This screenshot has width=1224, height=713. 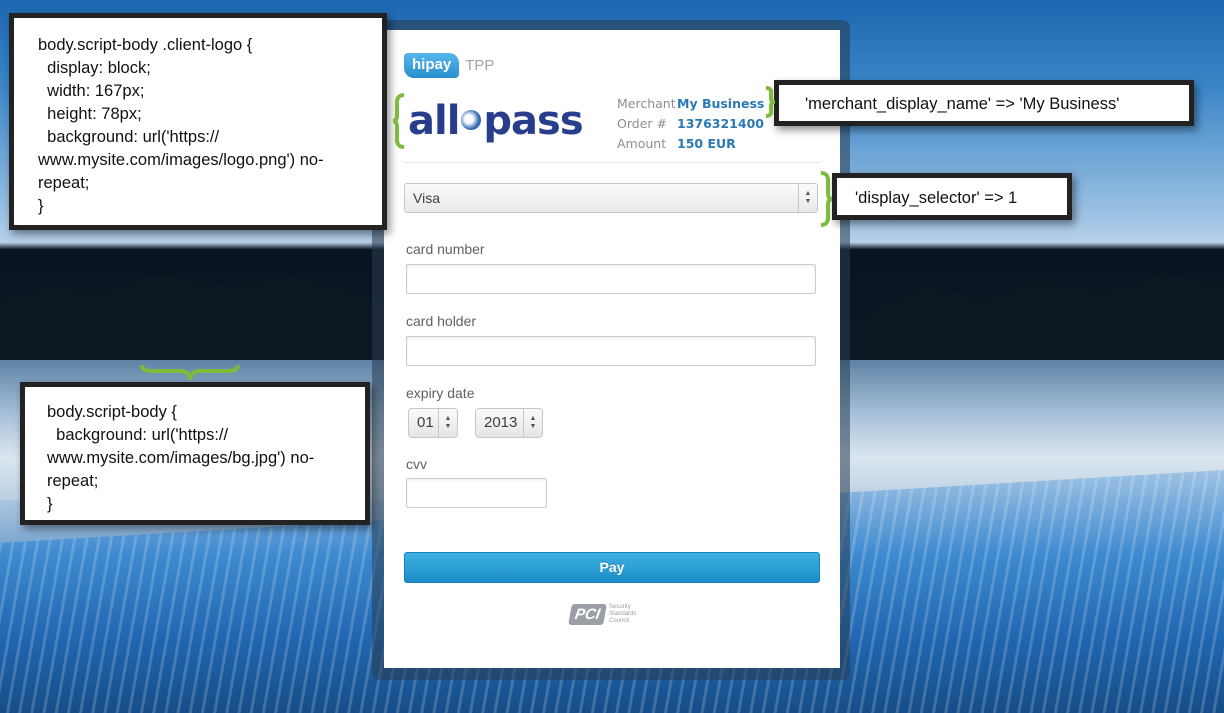 I want to click on merchant-value: My Business, so click(x=721, y=103).